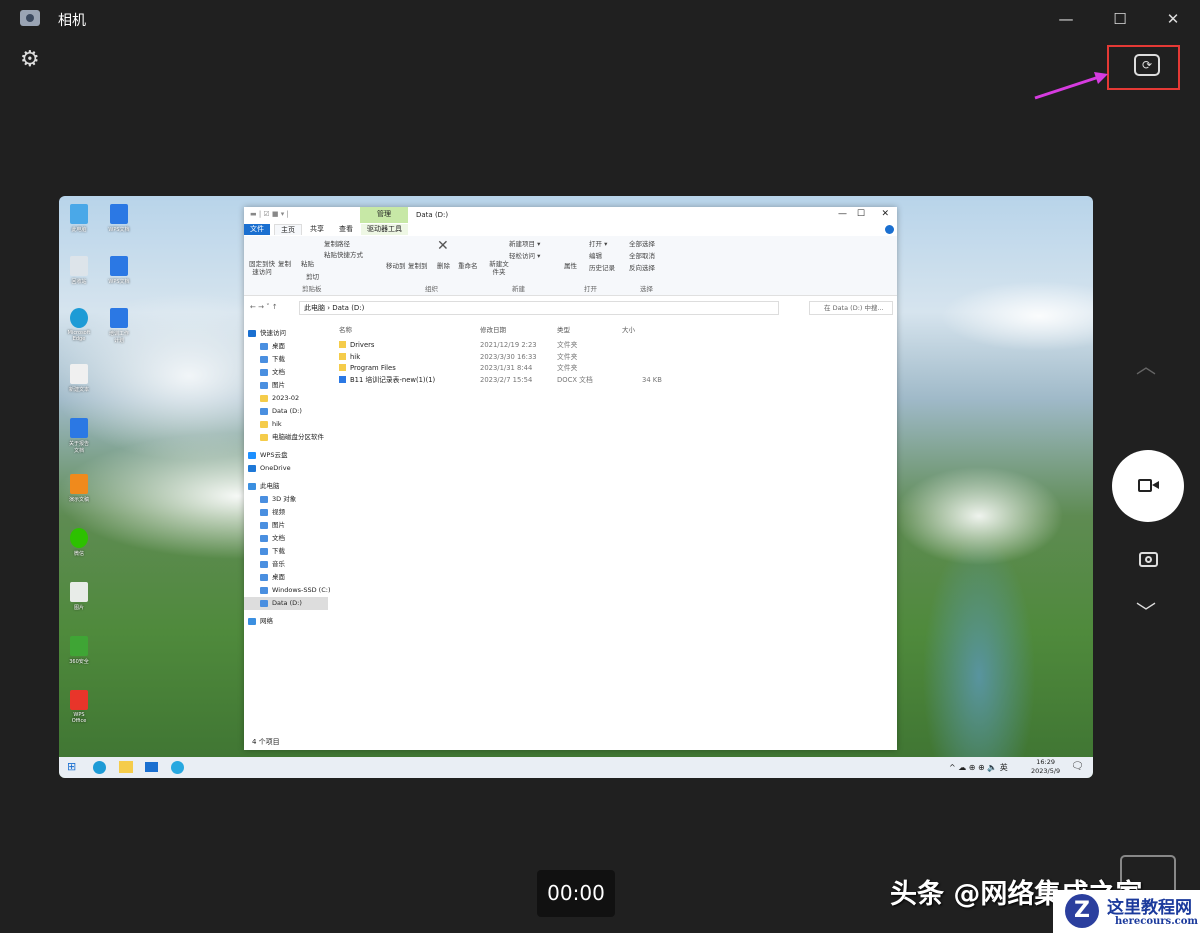 This screenshot has width=1200, height=933. Describe the element at coordinates (79, 596) in the screenshot. I see `desktop-icon: 图片` at that location.